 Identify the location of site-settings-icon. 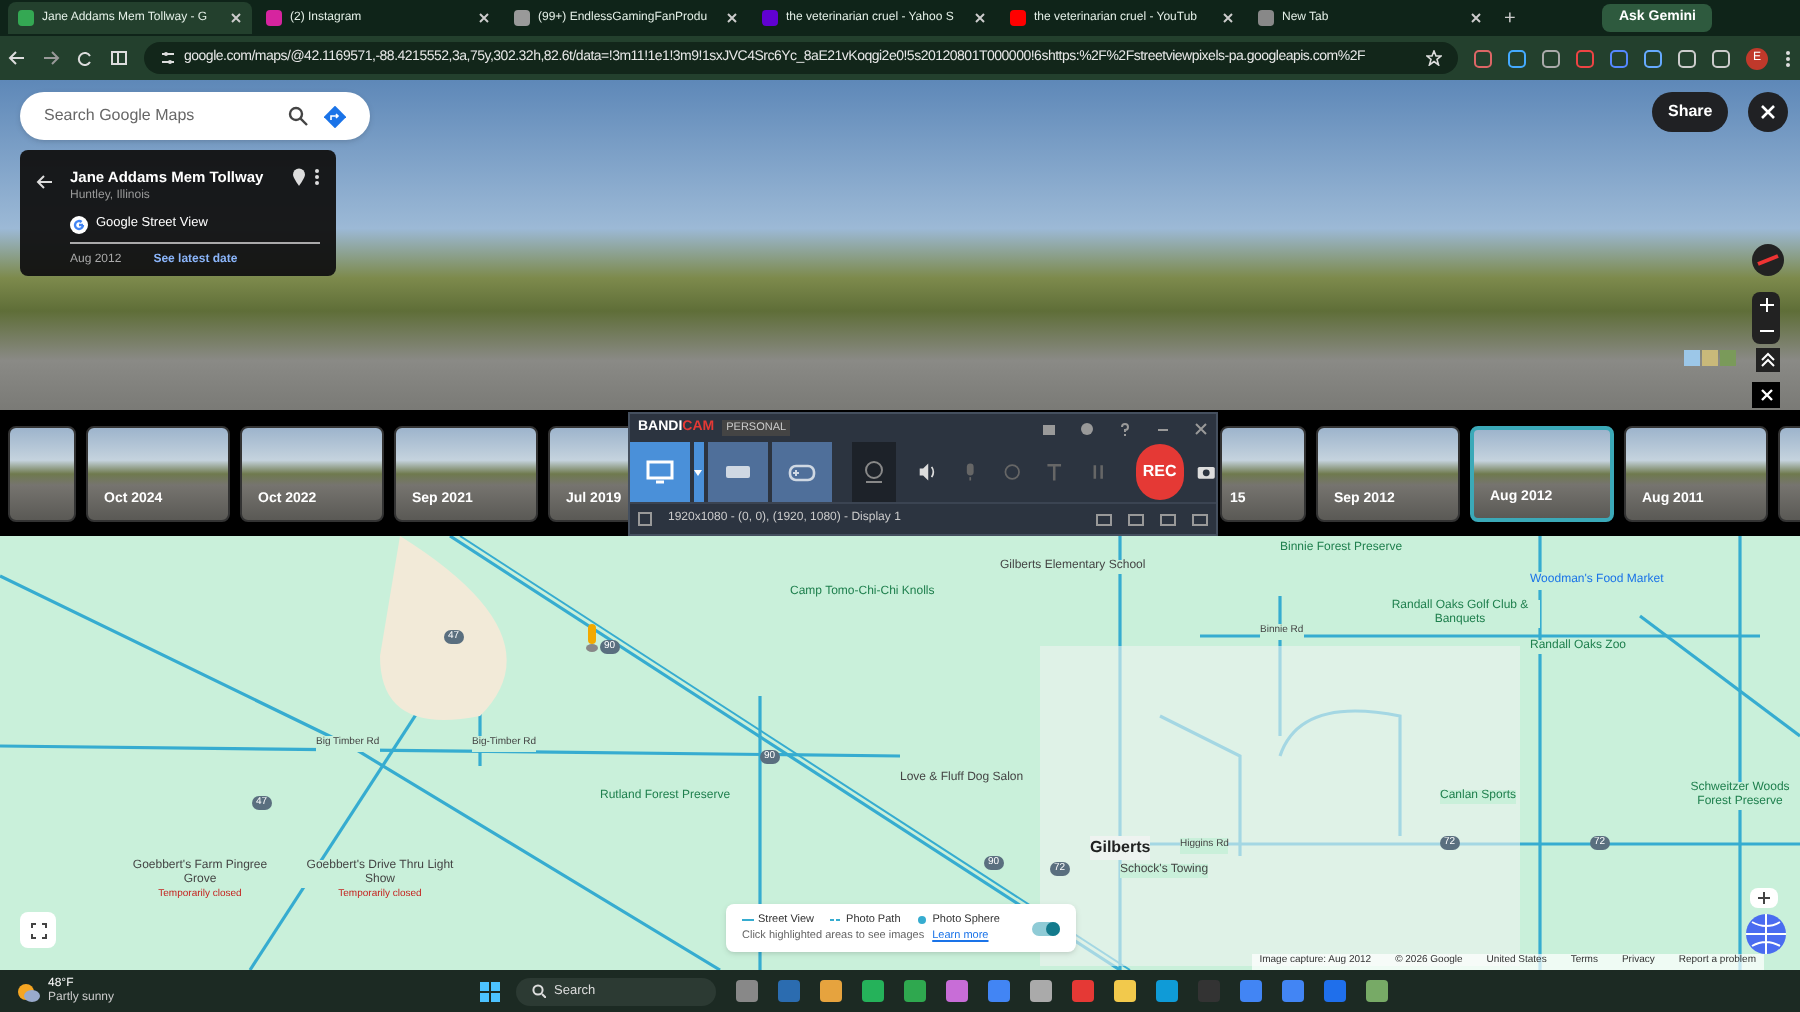
(168, 58).